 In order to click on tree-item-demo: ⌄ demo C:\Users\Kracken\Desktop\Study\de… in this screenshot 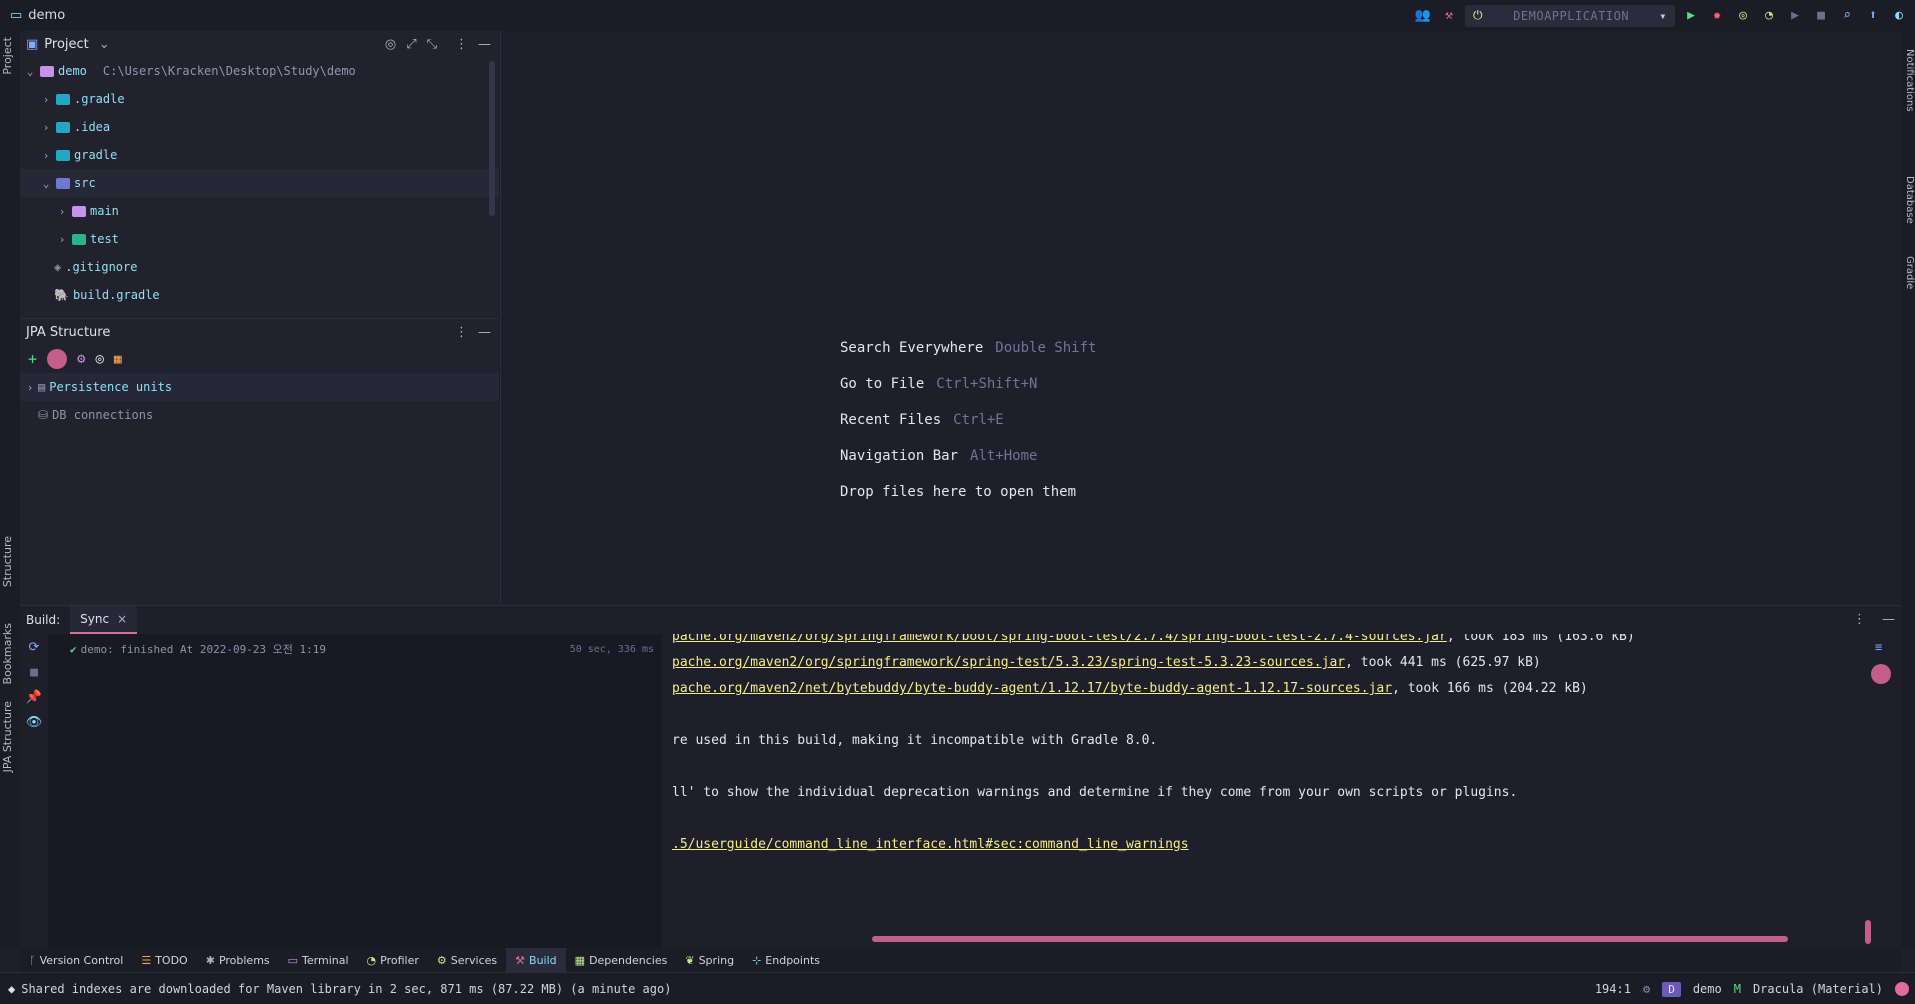, I will do `click(259, 71)`.